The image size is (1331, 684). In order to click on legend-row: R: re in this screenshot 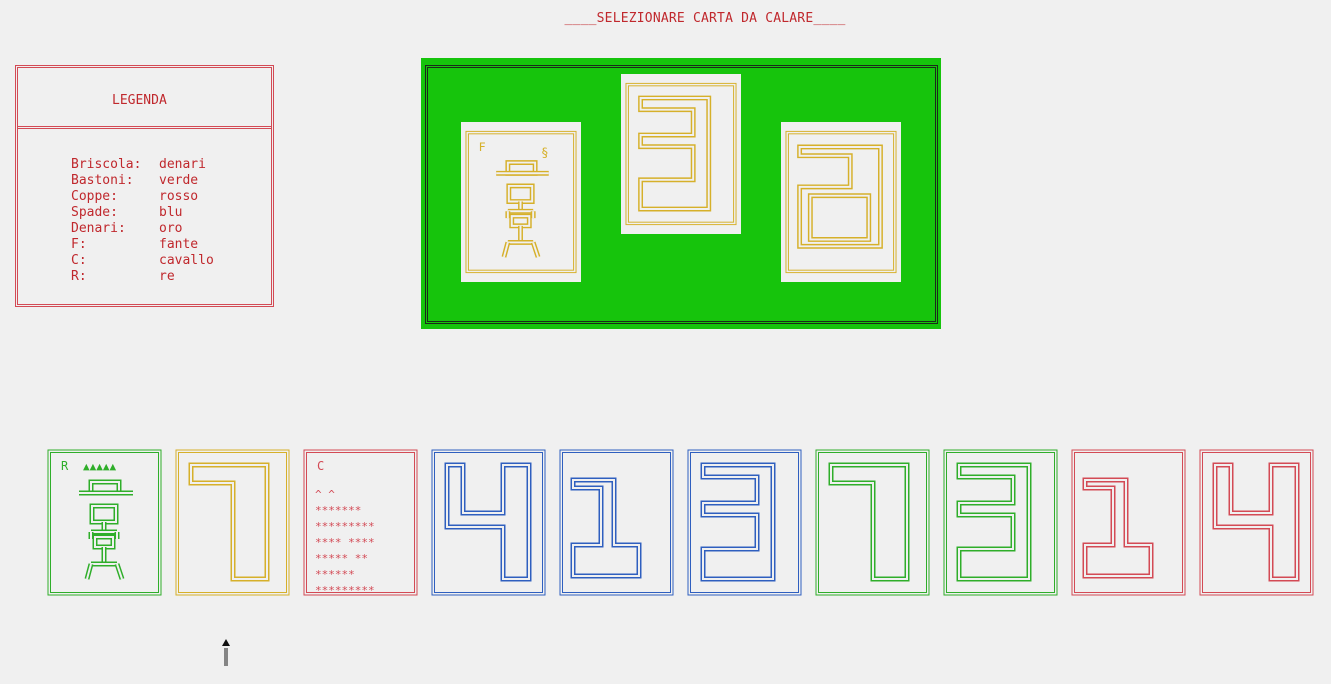, I will do `click(123, 277)`.